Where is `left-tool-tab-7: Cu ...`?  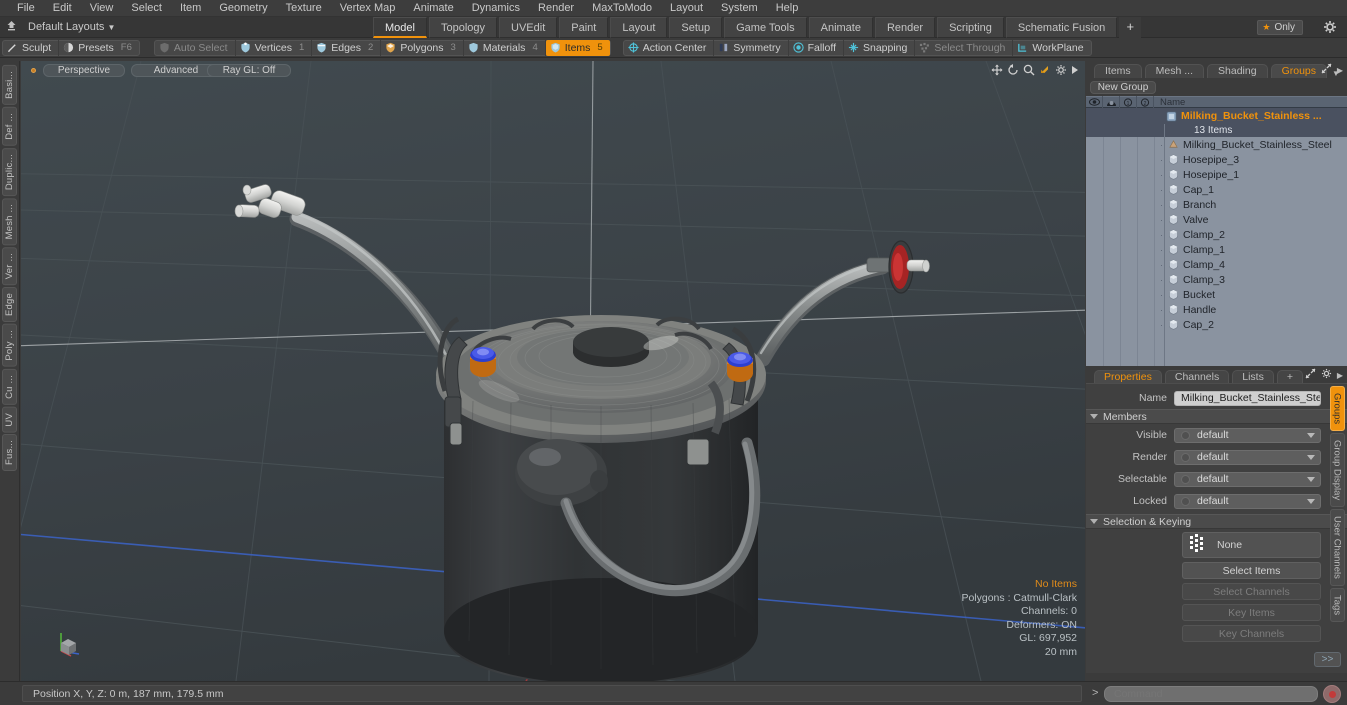
left-tool-tab-7: Cu ... is located at coordinates (9, 386).